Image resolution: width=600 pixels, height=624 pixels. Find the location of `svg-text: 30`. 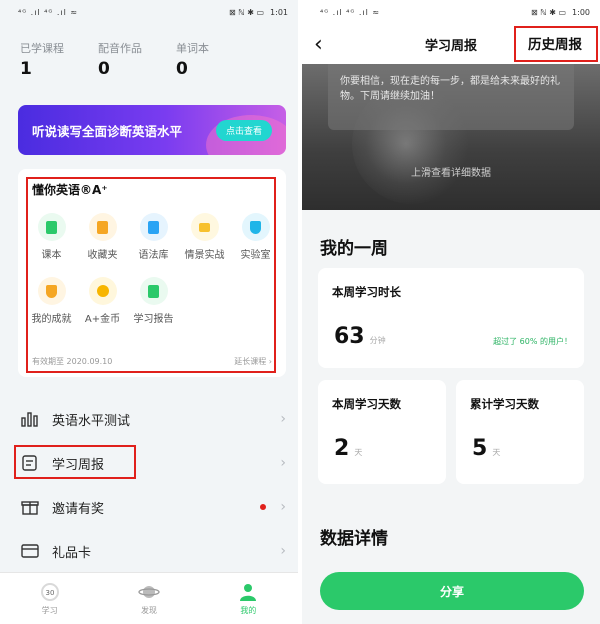

svg-text: 30 is located at coordinates (49, 593).